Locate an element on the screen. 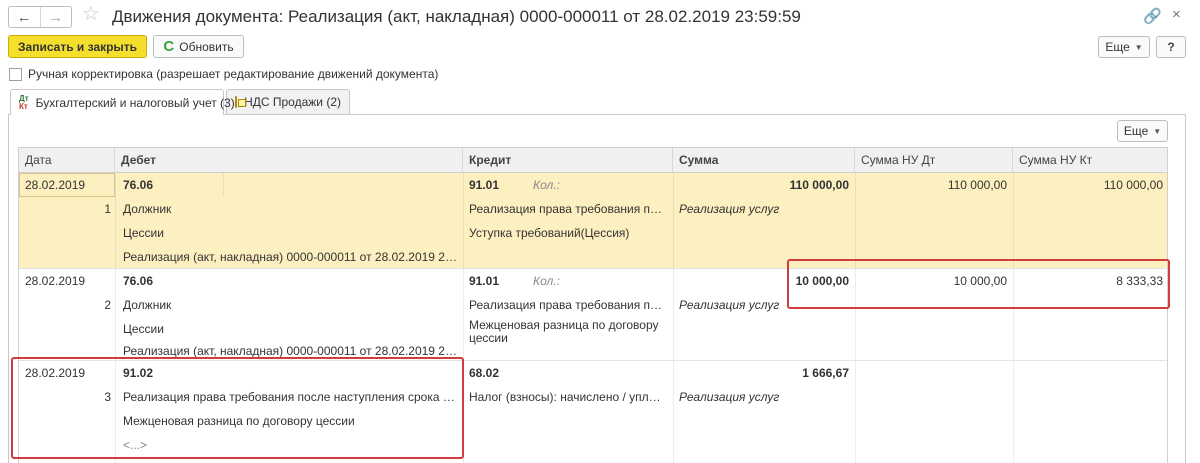  amount-tax-kt: 110 000,00 is located at coordinates (1133, 185).